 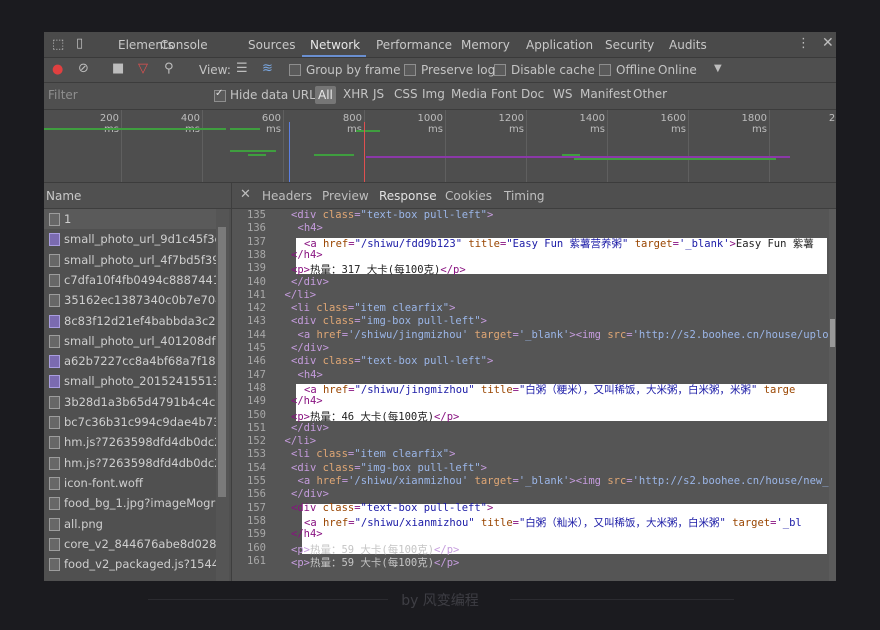 I want to click on request-row: 1, so click(x=130, y=219).